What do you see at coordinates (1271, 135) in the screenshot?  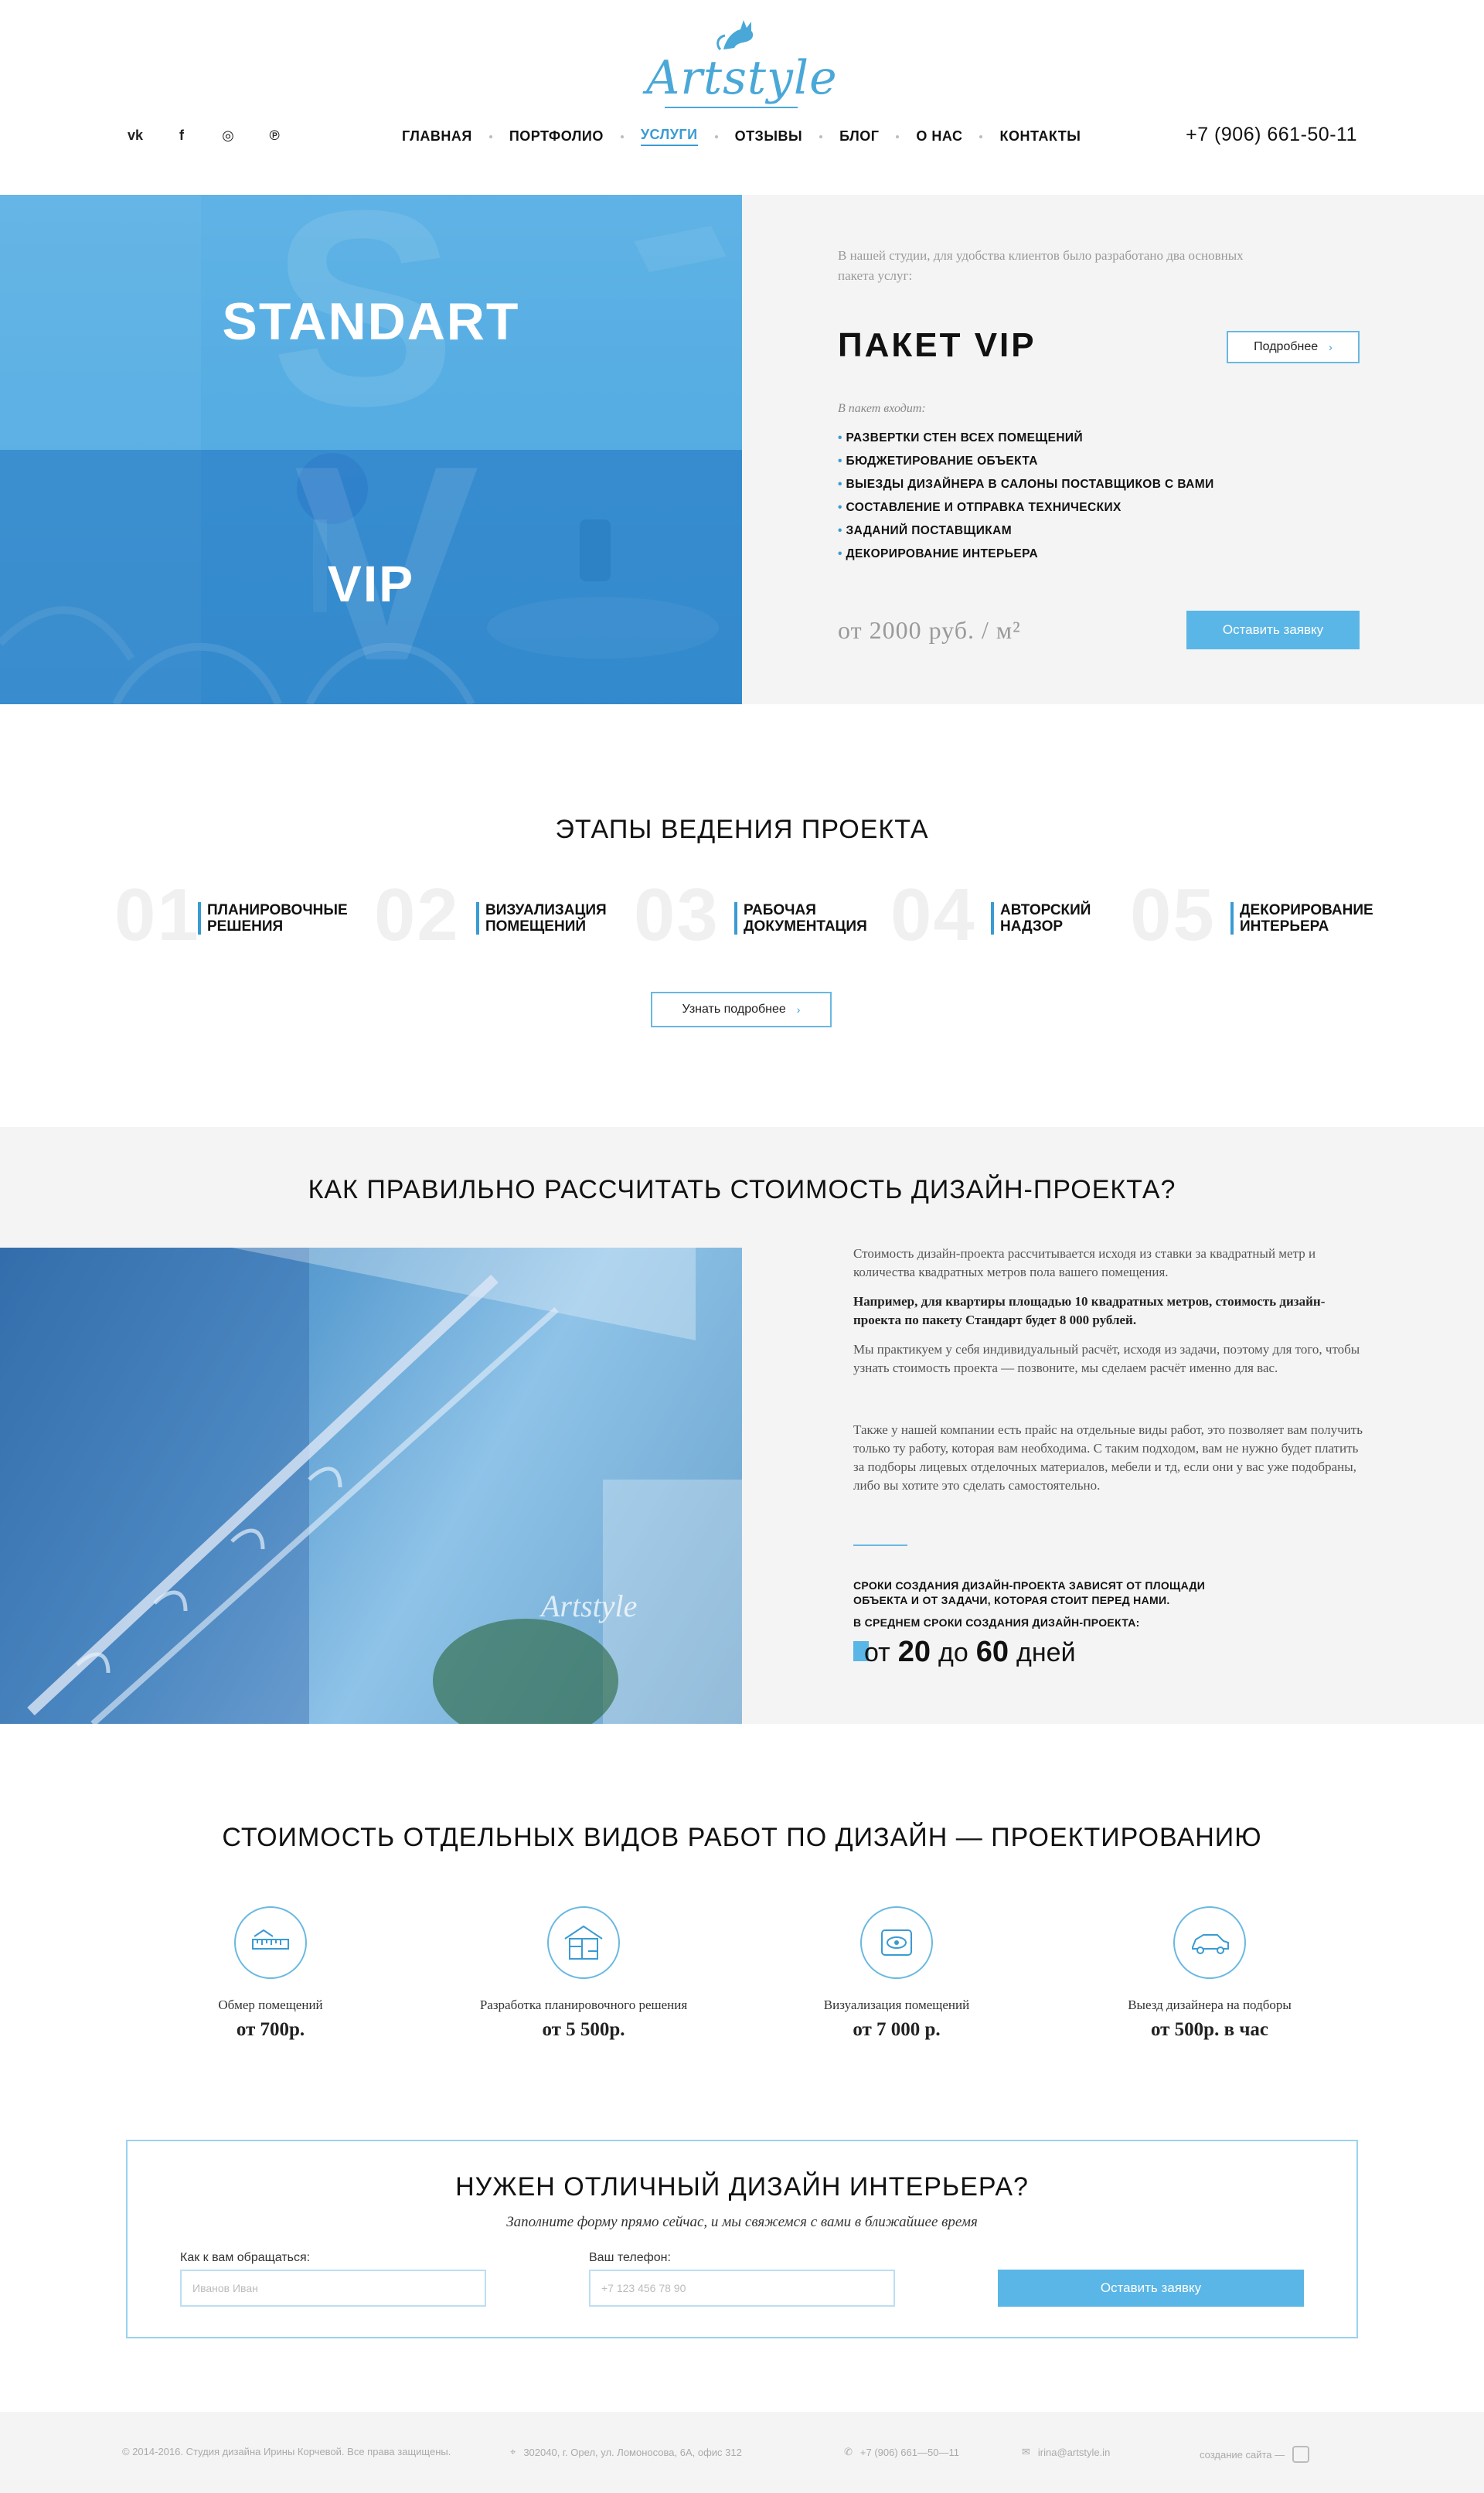 I see `header-phone: +7 (906) 661-50-11` at bounding box center [1271, 135].